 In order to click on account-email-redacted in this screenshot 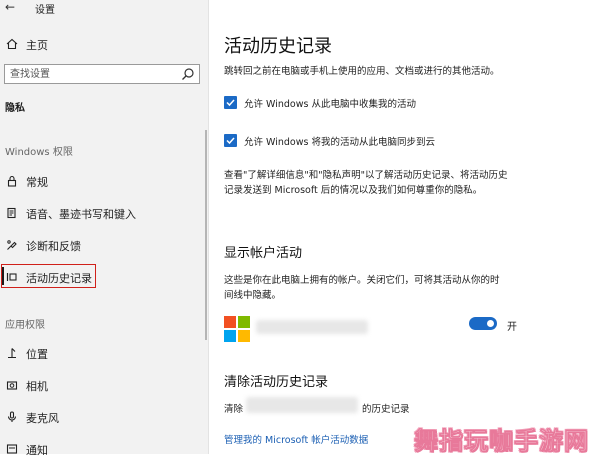, I will do `click(302, 405)`.